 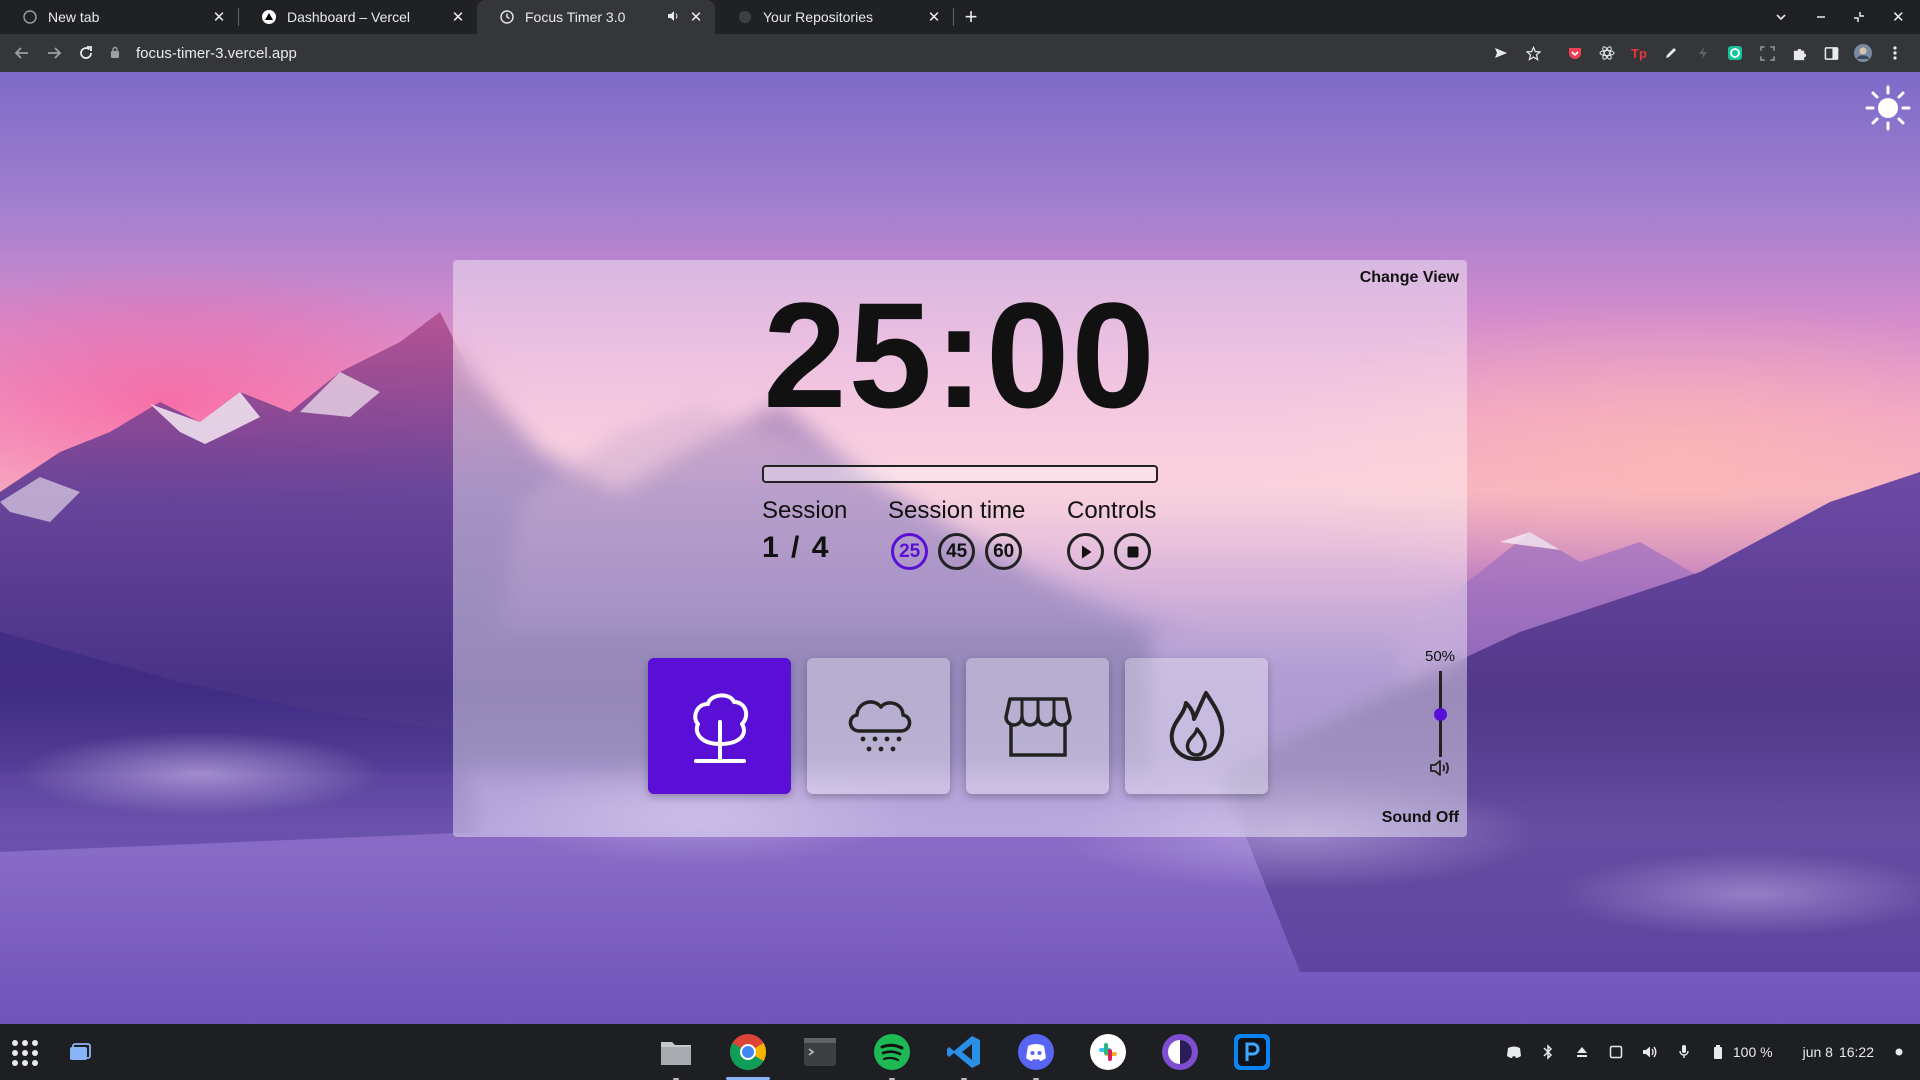 What do you see at coordinates (1856, 1052) in the screenshot?
I see `clock: 16:22` at bounding box center [1856, 1052].